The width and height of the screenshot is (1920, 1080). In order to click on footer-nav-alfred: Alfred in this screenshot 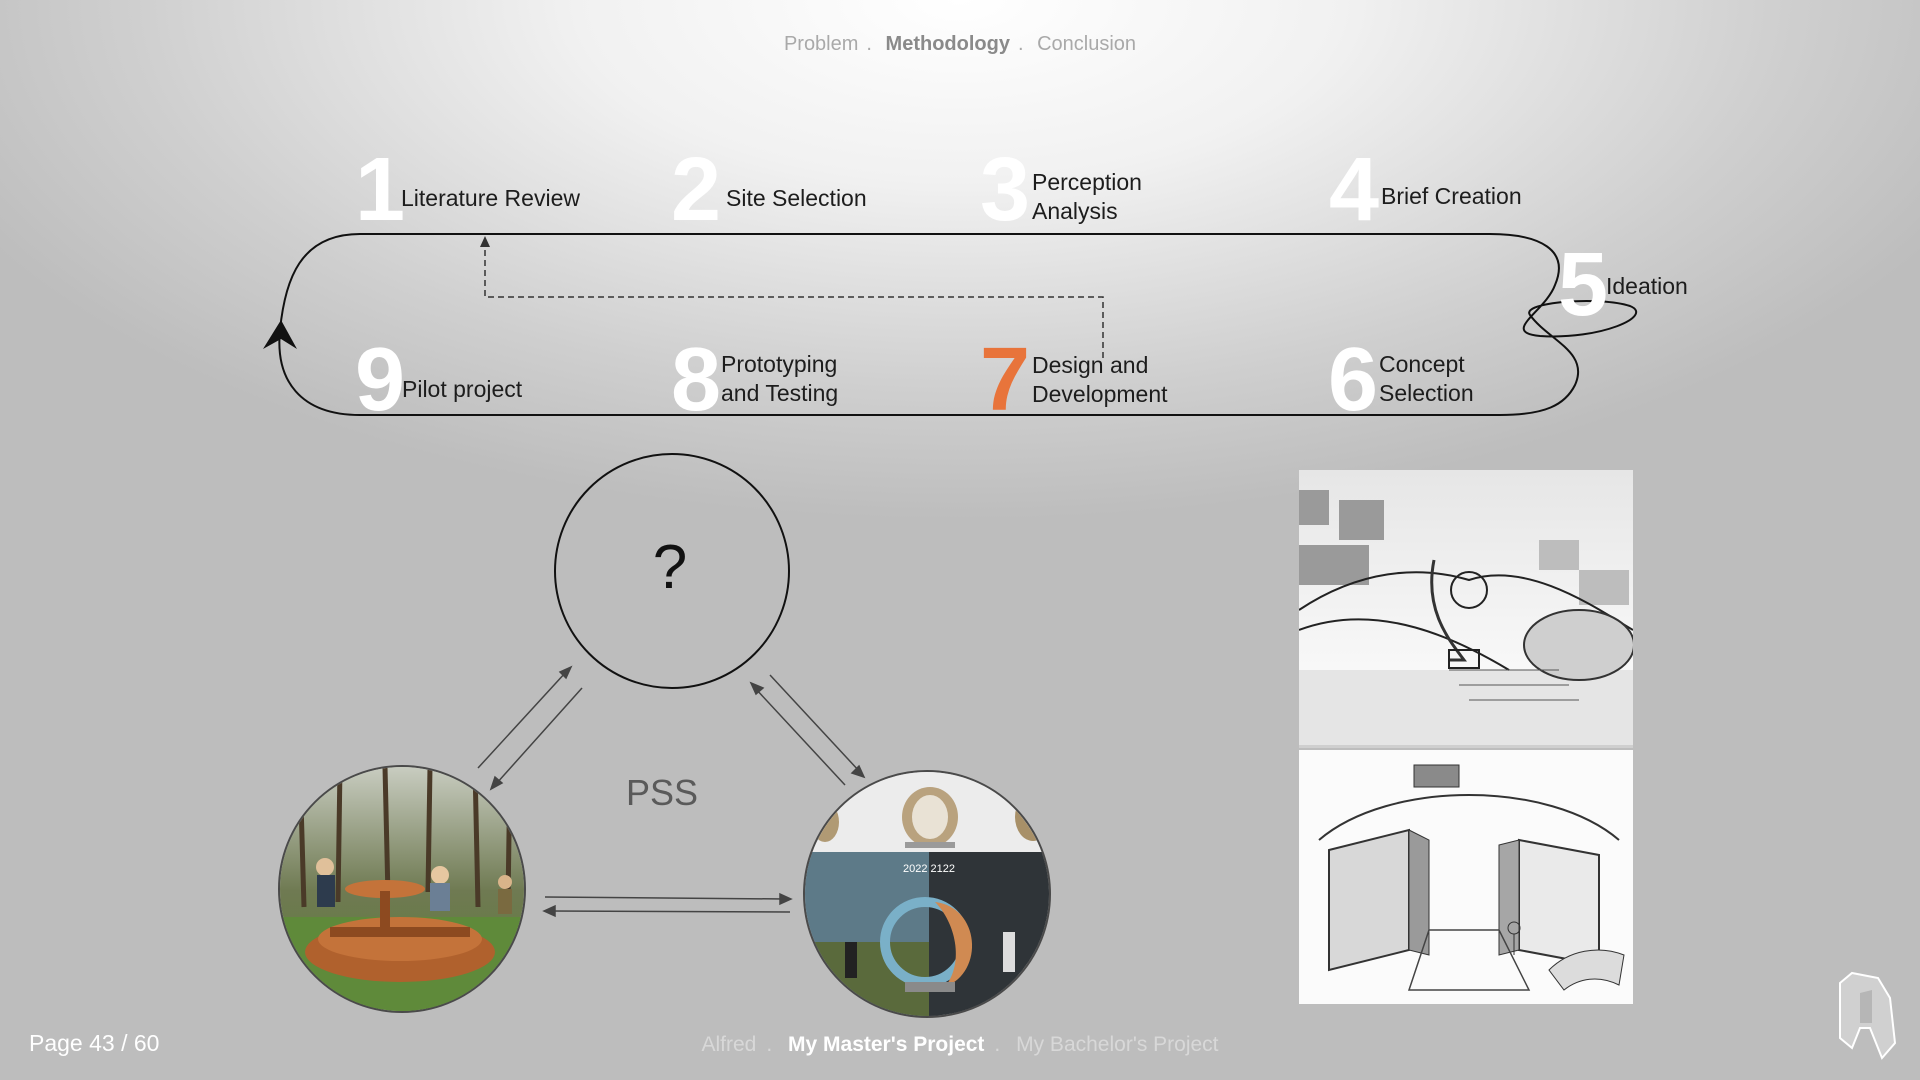, I will do `click(728, 1044)`.